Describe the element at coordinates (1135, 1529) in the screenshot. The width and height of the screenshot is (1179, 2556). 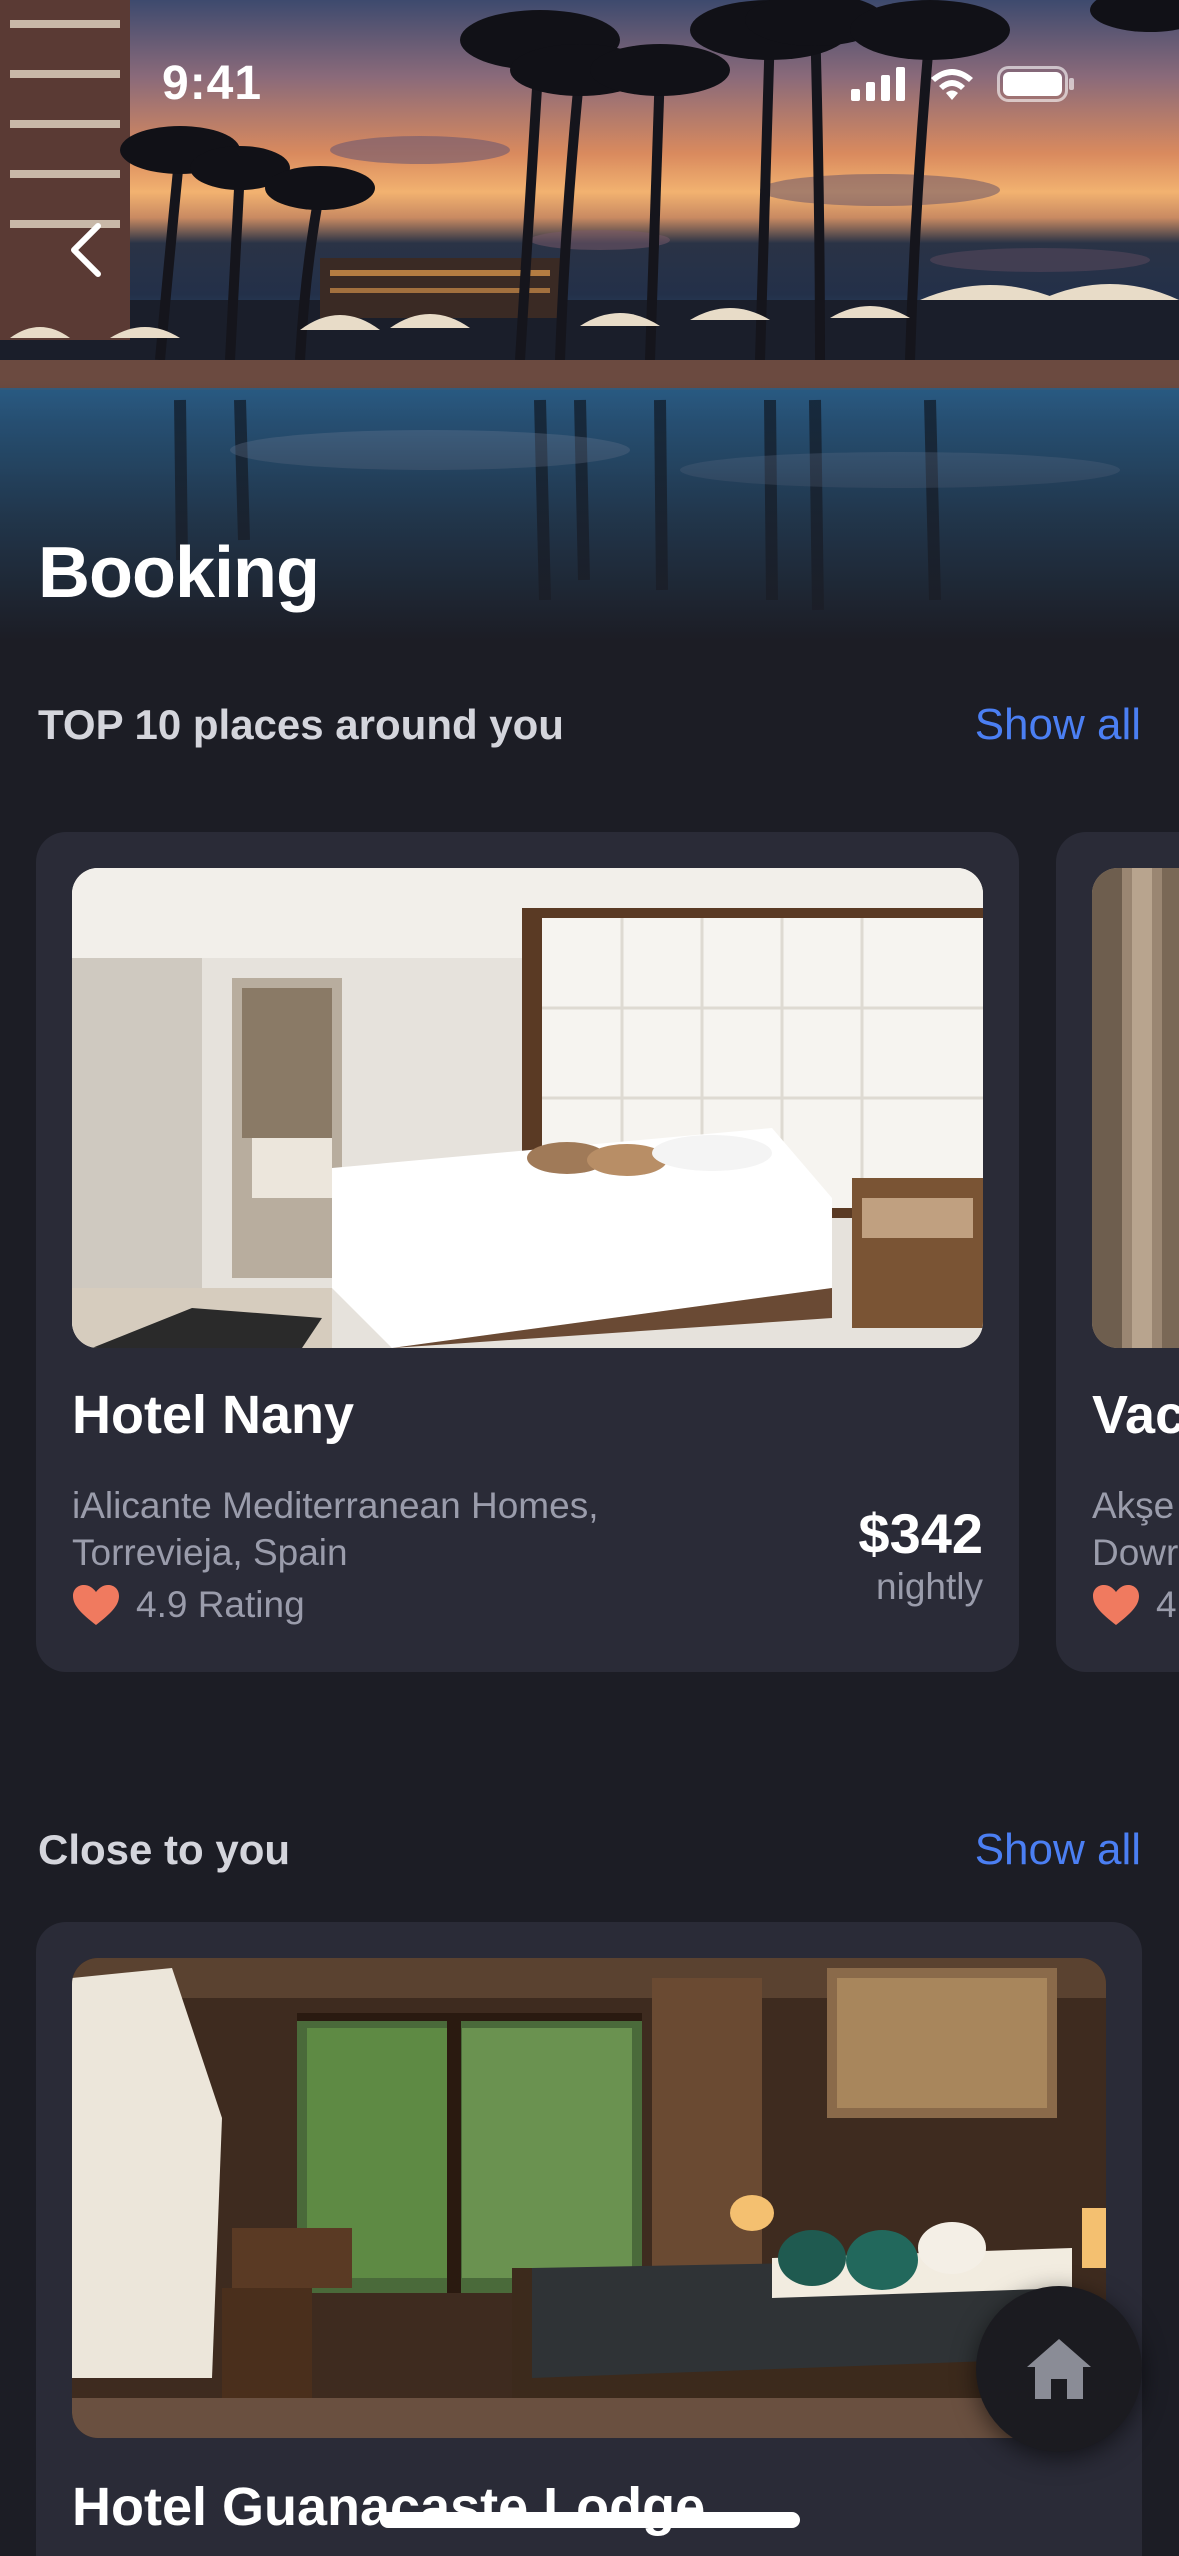
I see `hotel-address: Akşe Dowr` at that location.